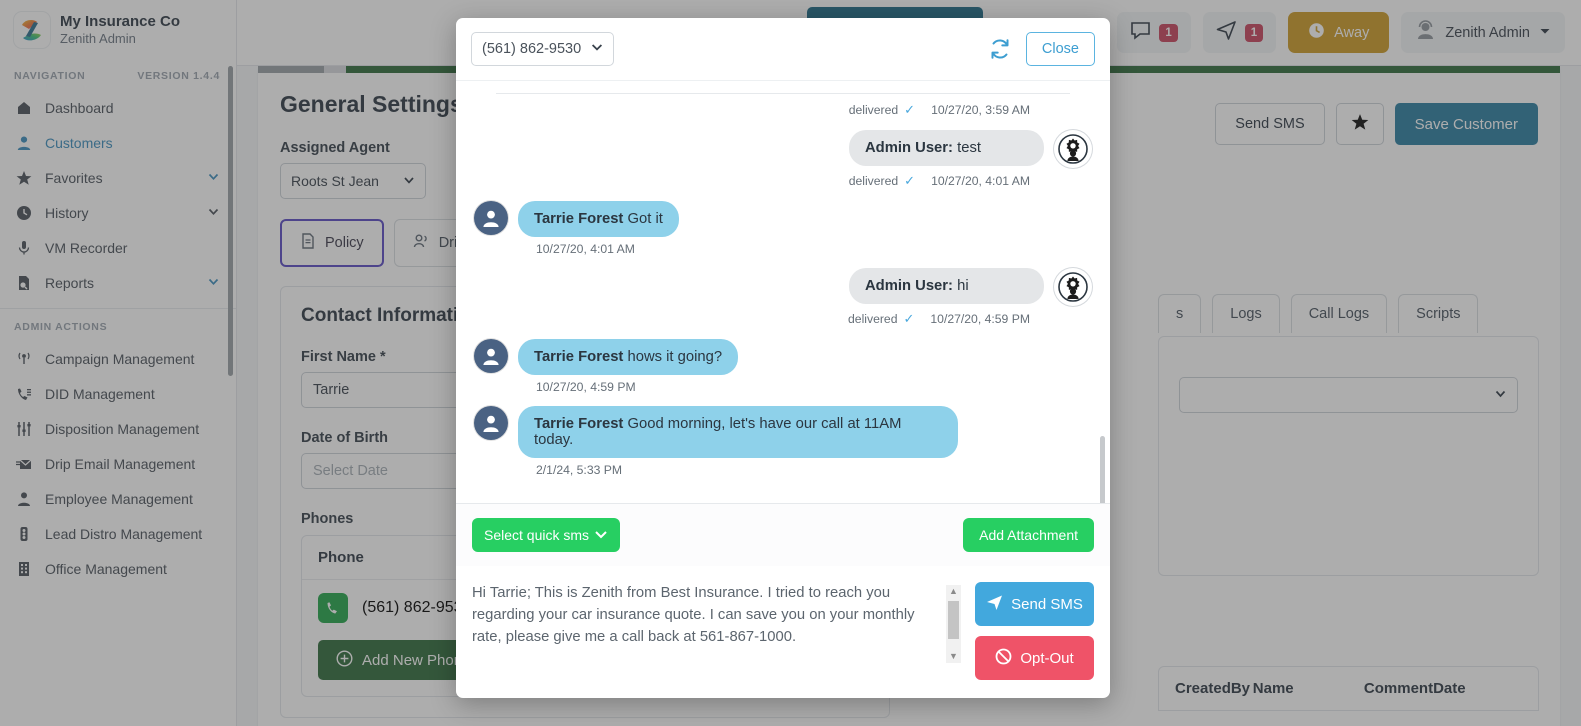 This screenshot has height=726, width=1581. What do you see at coordinates (23, 142) in the screenshot?
I see `user-icon` at bounding box center [23, 142].